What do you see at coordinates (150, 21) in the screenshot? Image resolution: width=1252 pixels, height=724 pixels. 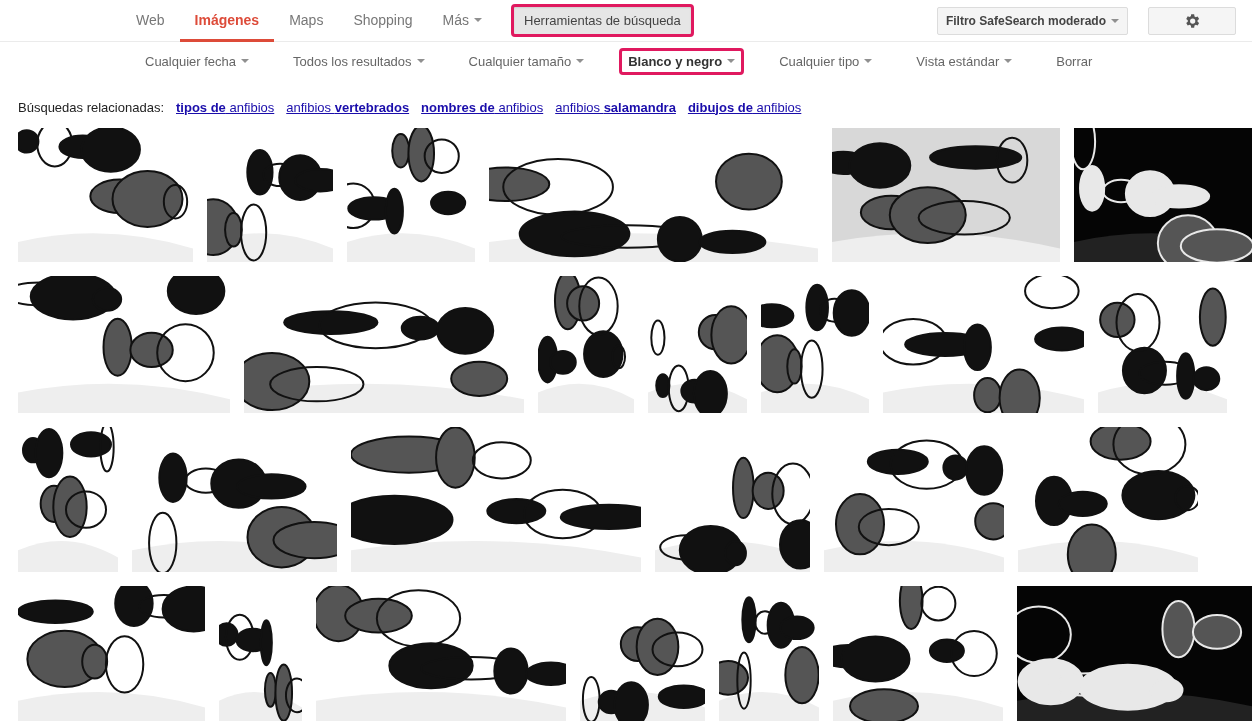 I see `nav-tab: Web` at bounding box center [150, 21].